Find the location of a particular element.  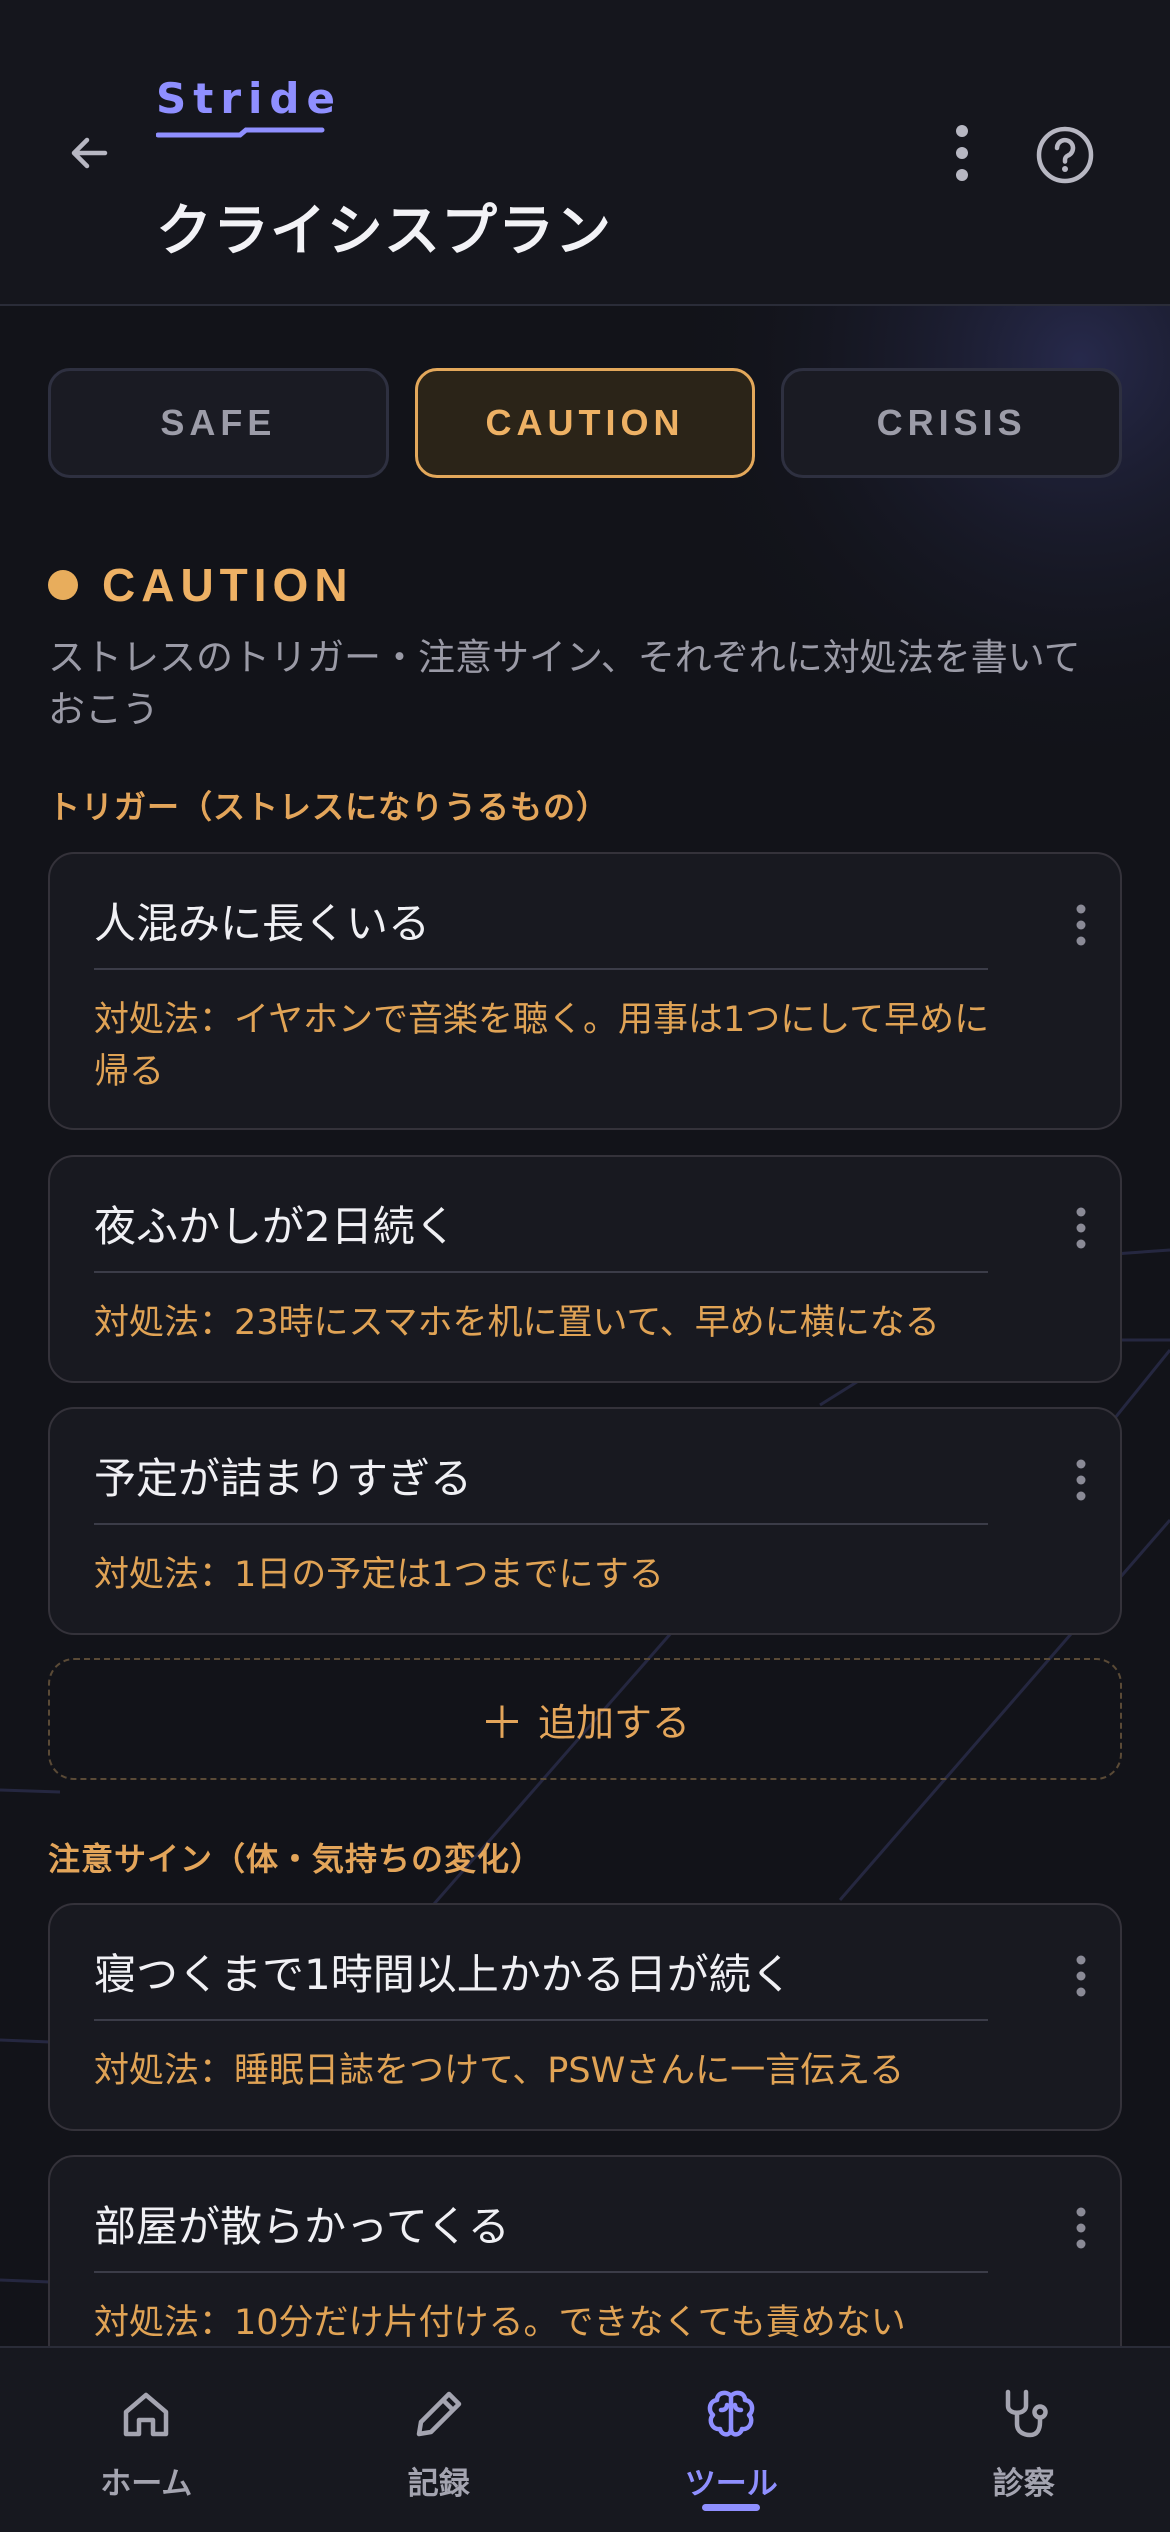

nav-label: 診察 is located at coordinates (1023, 2484).